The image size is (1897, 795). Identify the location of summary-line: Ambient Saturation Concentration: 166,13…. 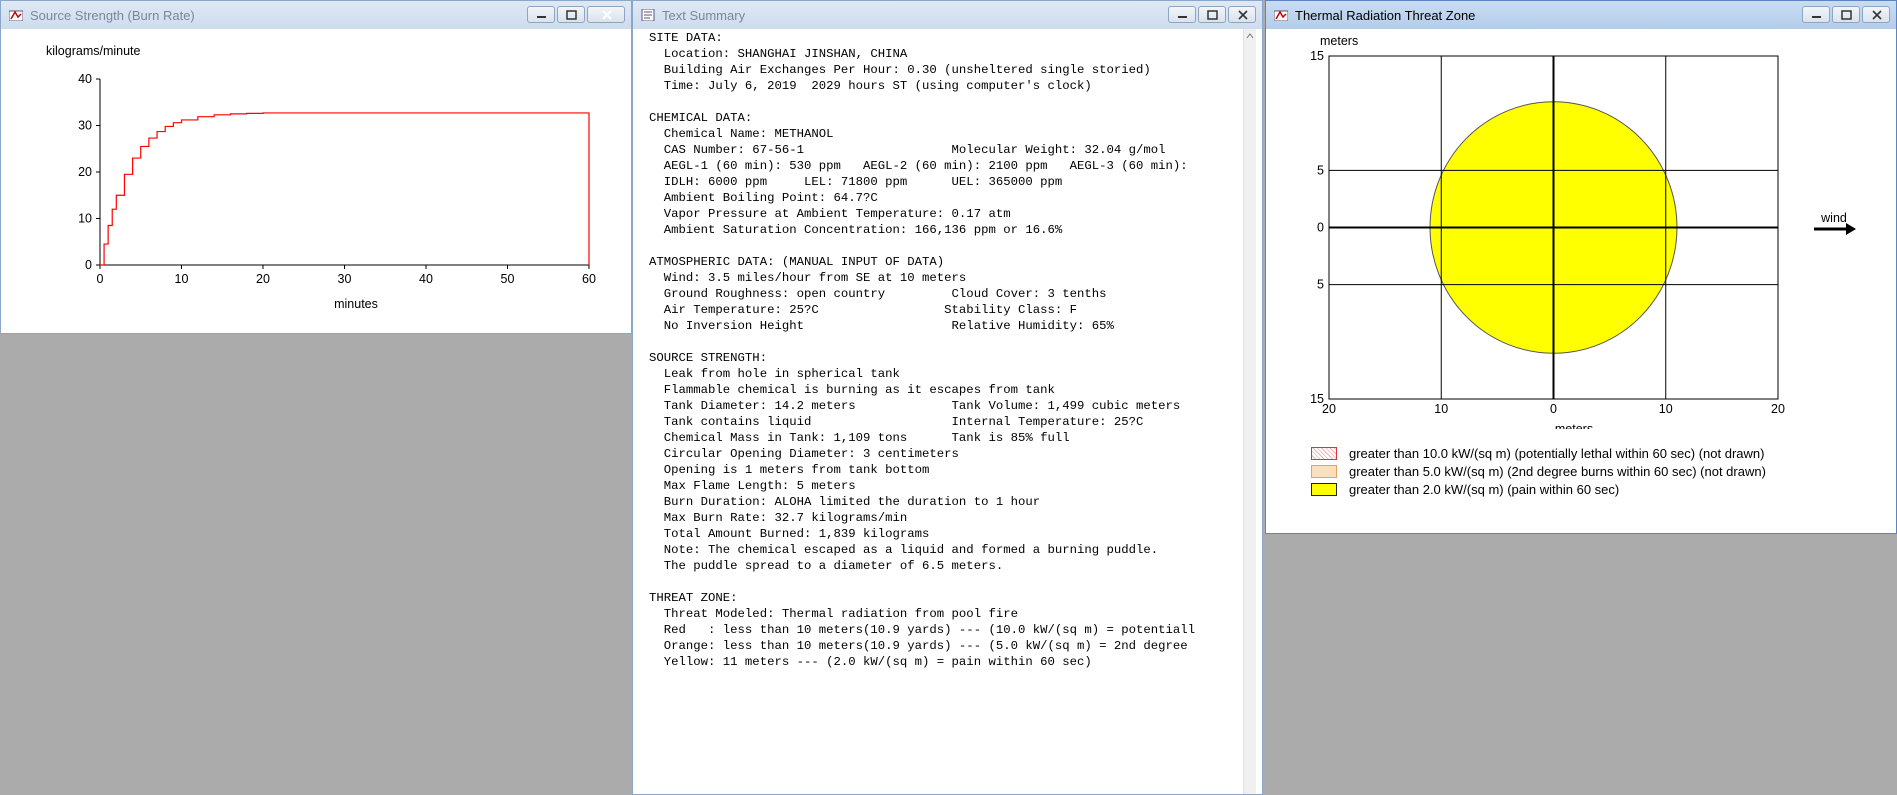
(856, 230).